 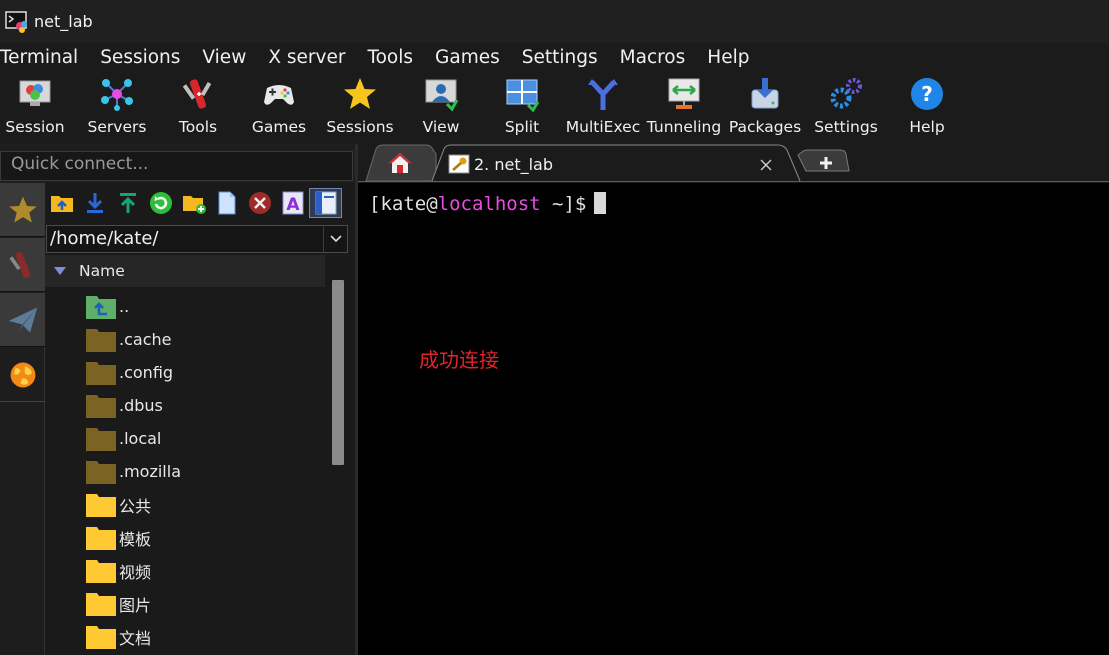 What do you see at coordinates (459, 164) in the screenshot?
I see `ssh-key-icon` at bounding box center [459, 164].